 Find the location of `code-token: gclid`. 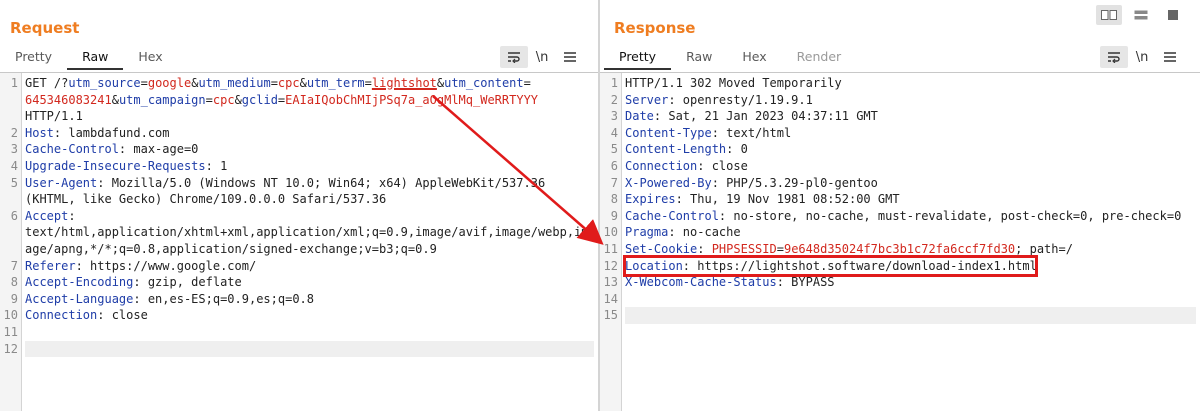

code-token: gclid is located at coordinates (259, 99).